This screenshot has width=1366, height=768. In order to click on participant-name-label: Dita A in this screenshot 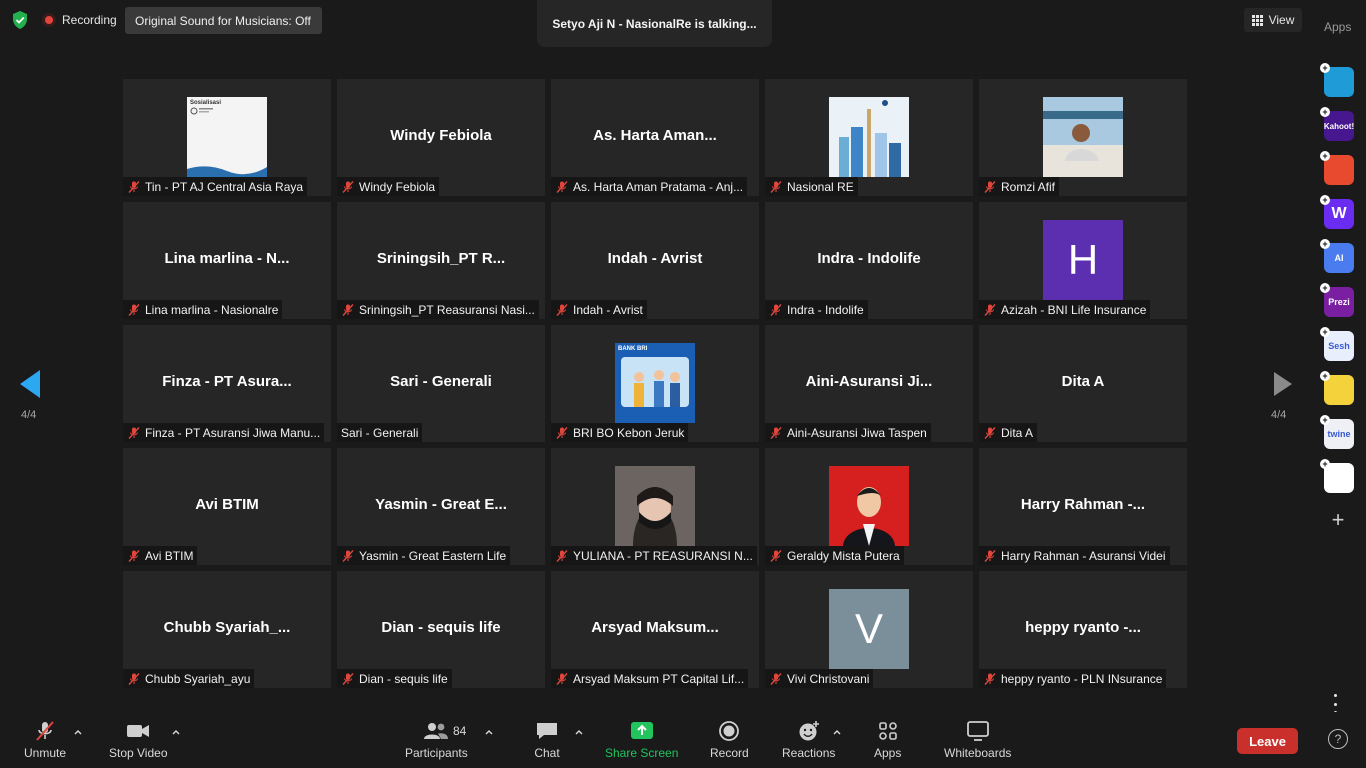, I will do `click(1008, 432)`.